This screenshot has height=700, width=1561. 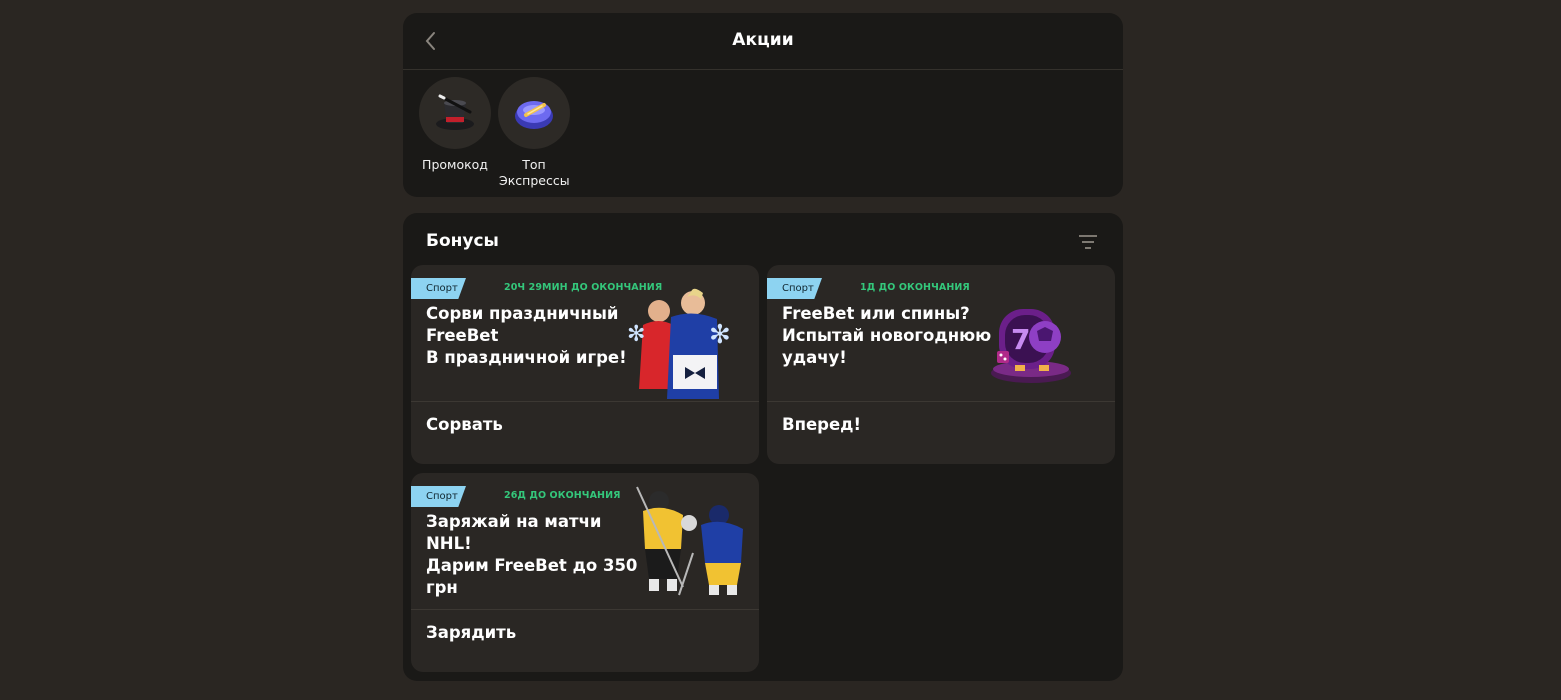 What do you see at coordinates (471, 632) in the screenshot?
I see `bonus-action-button: Зарядить` at bounding box center [471, 632].